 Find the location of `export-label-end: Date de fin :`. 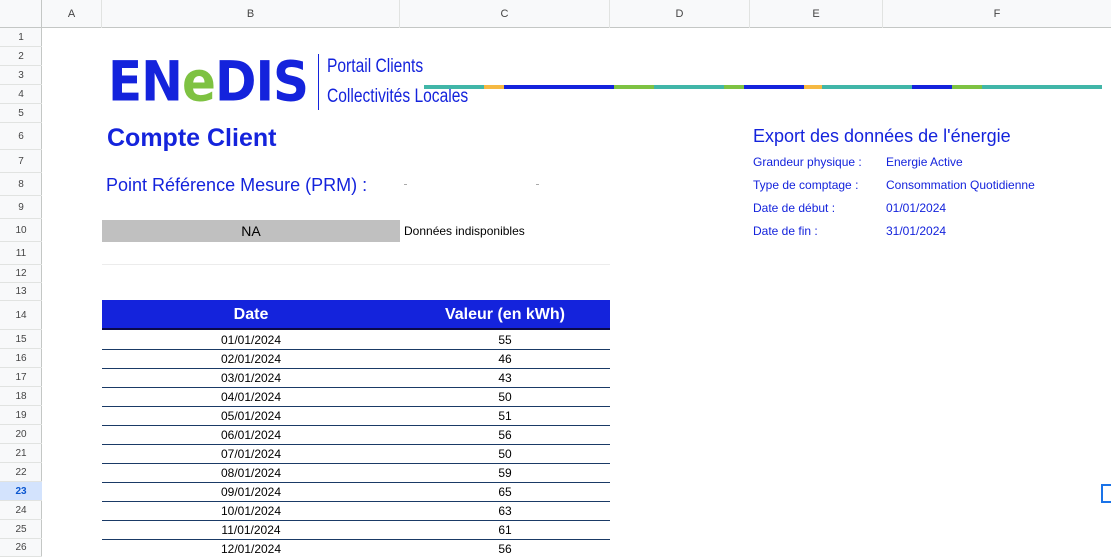

export-label-end: Date de fin : is located at coordinates (785, 231).